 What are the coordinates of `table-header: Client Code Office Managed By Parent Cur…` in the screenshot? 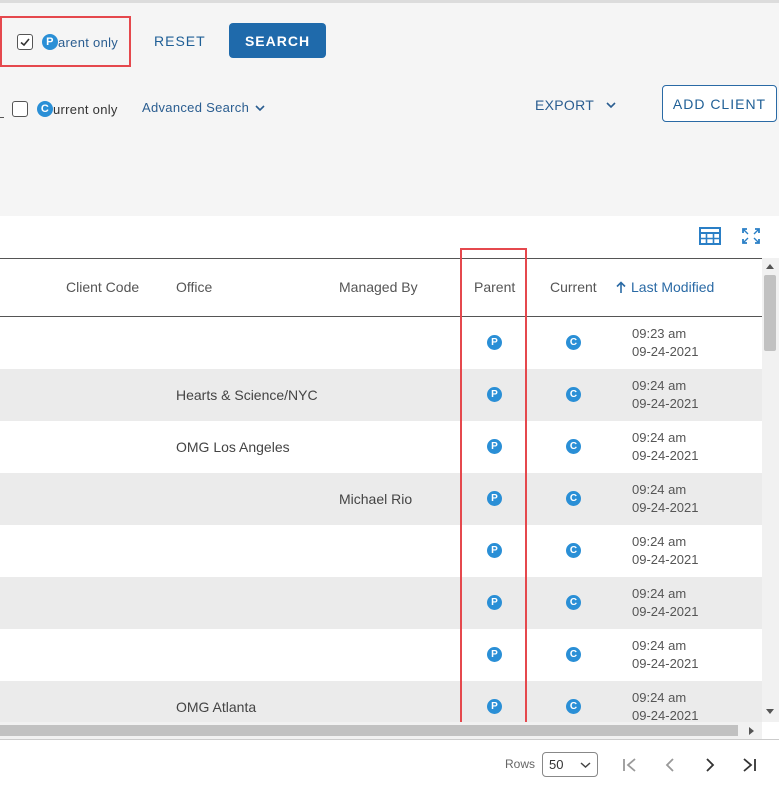 It's located at (381, 287).